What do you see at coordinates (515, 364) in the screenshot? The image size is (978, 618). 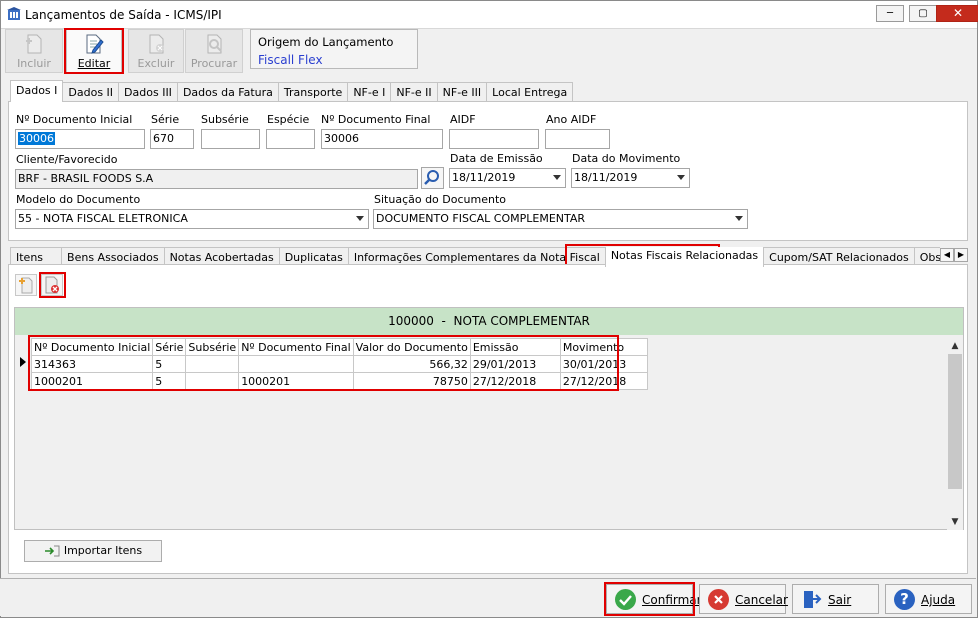 I see `cell-emissao: 29/01/2013` at bounding box center [515, 364].